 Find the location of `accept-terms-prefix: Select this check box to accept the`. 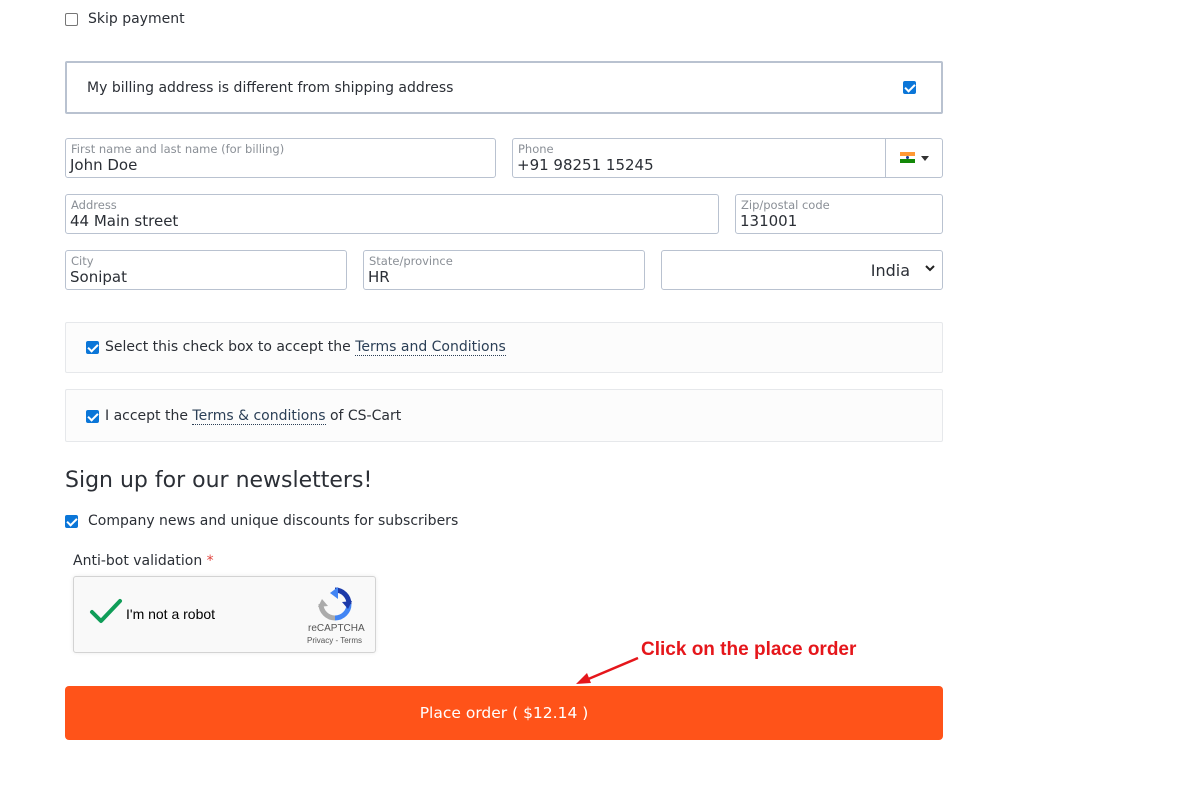

accept-terms-prefix: Select this check box to accept the is located at coordinates (230, 347).